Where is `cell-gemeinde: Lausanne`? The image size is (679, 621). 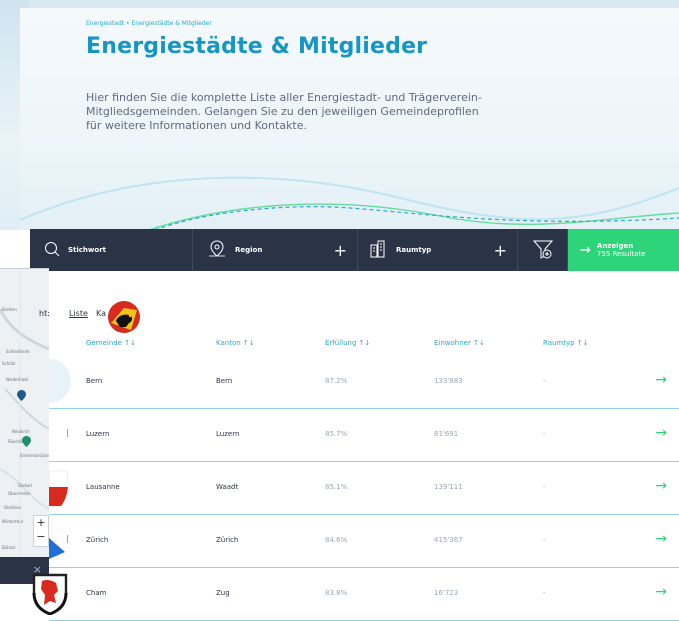
cell-gemeinde: Lausanne is located at coordinates (103, 487).